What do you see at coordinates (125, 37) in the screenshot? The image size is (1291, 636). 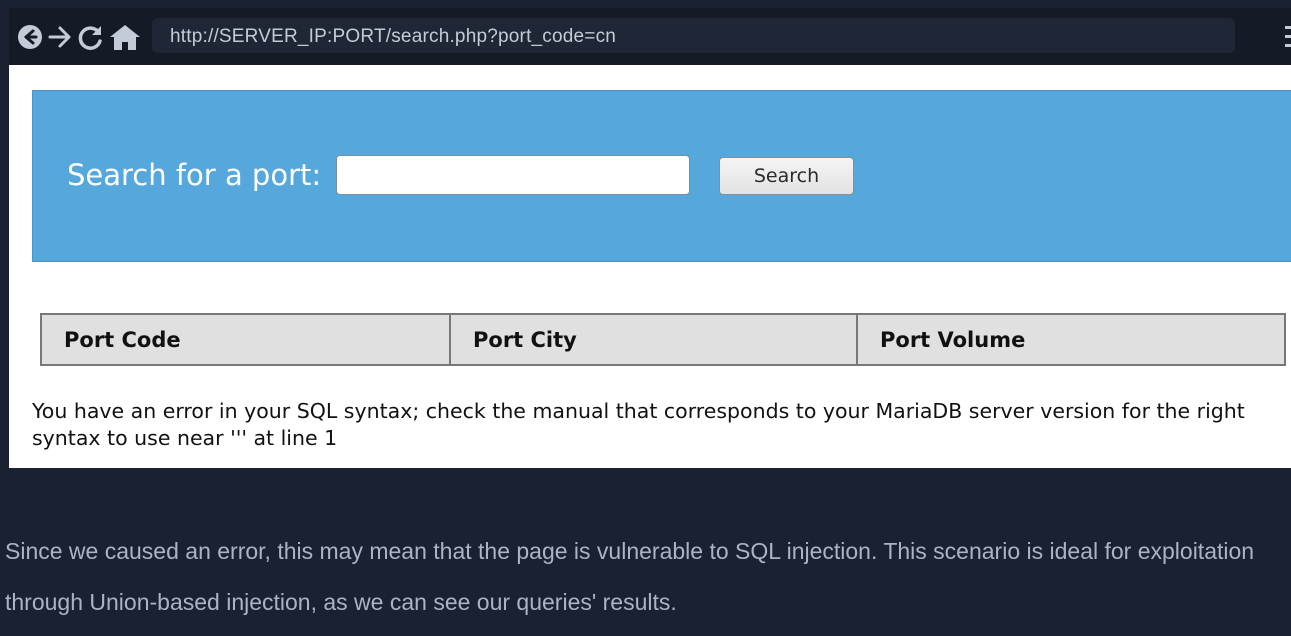 I see `home-icon` at bounding box center [125, 37].